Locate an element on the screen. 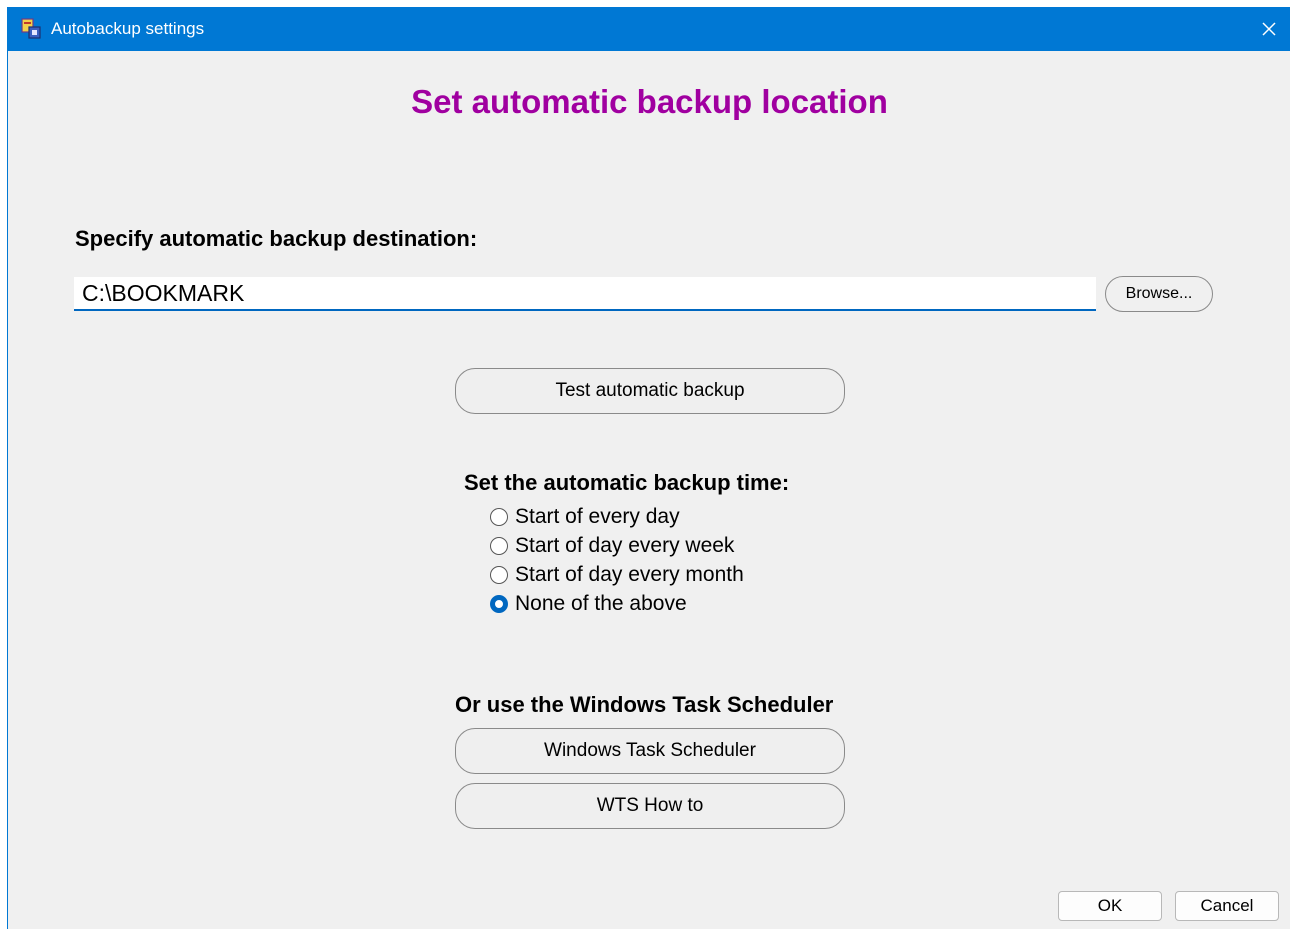 The width and height of the screenshot is (1290, 929). ok-button: OK is located at coordinates (1110, 906).